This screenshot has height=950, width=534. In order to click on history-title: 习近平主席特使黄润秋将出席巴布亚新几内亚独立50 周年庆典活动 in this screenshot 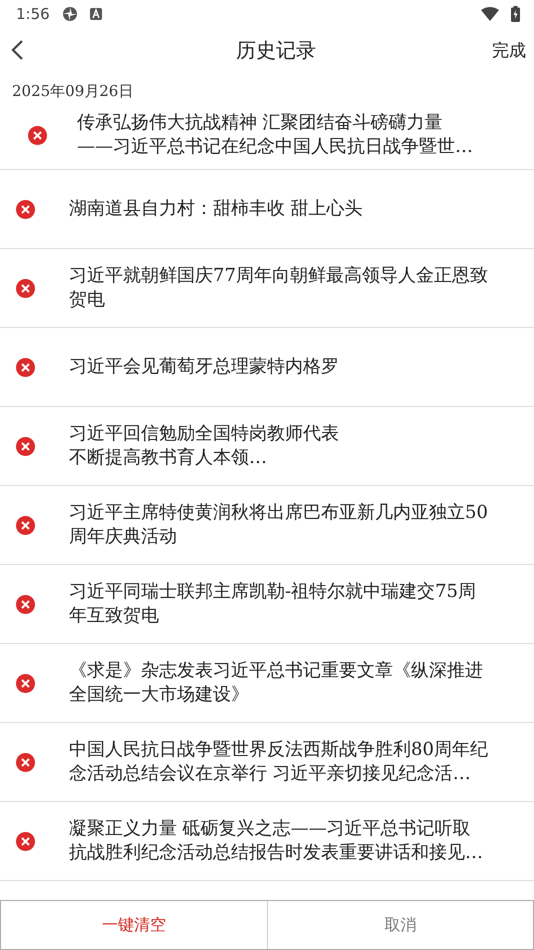, I will do `click(278, 525)`.